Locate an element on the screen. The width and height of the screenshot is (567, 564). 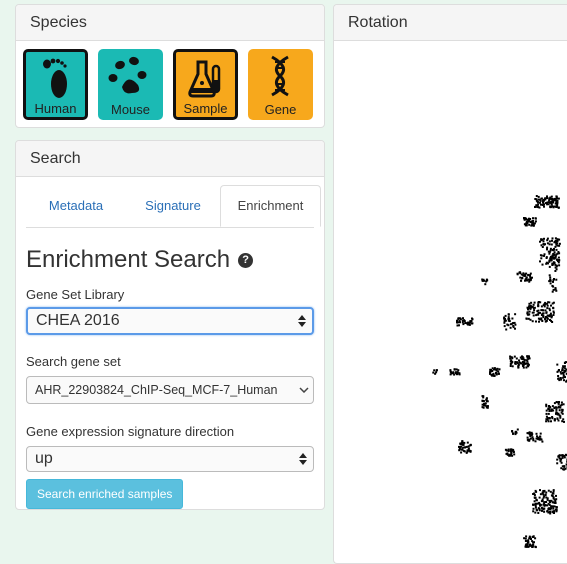
flask-icon is located at coordinates (205, 79).